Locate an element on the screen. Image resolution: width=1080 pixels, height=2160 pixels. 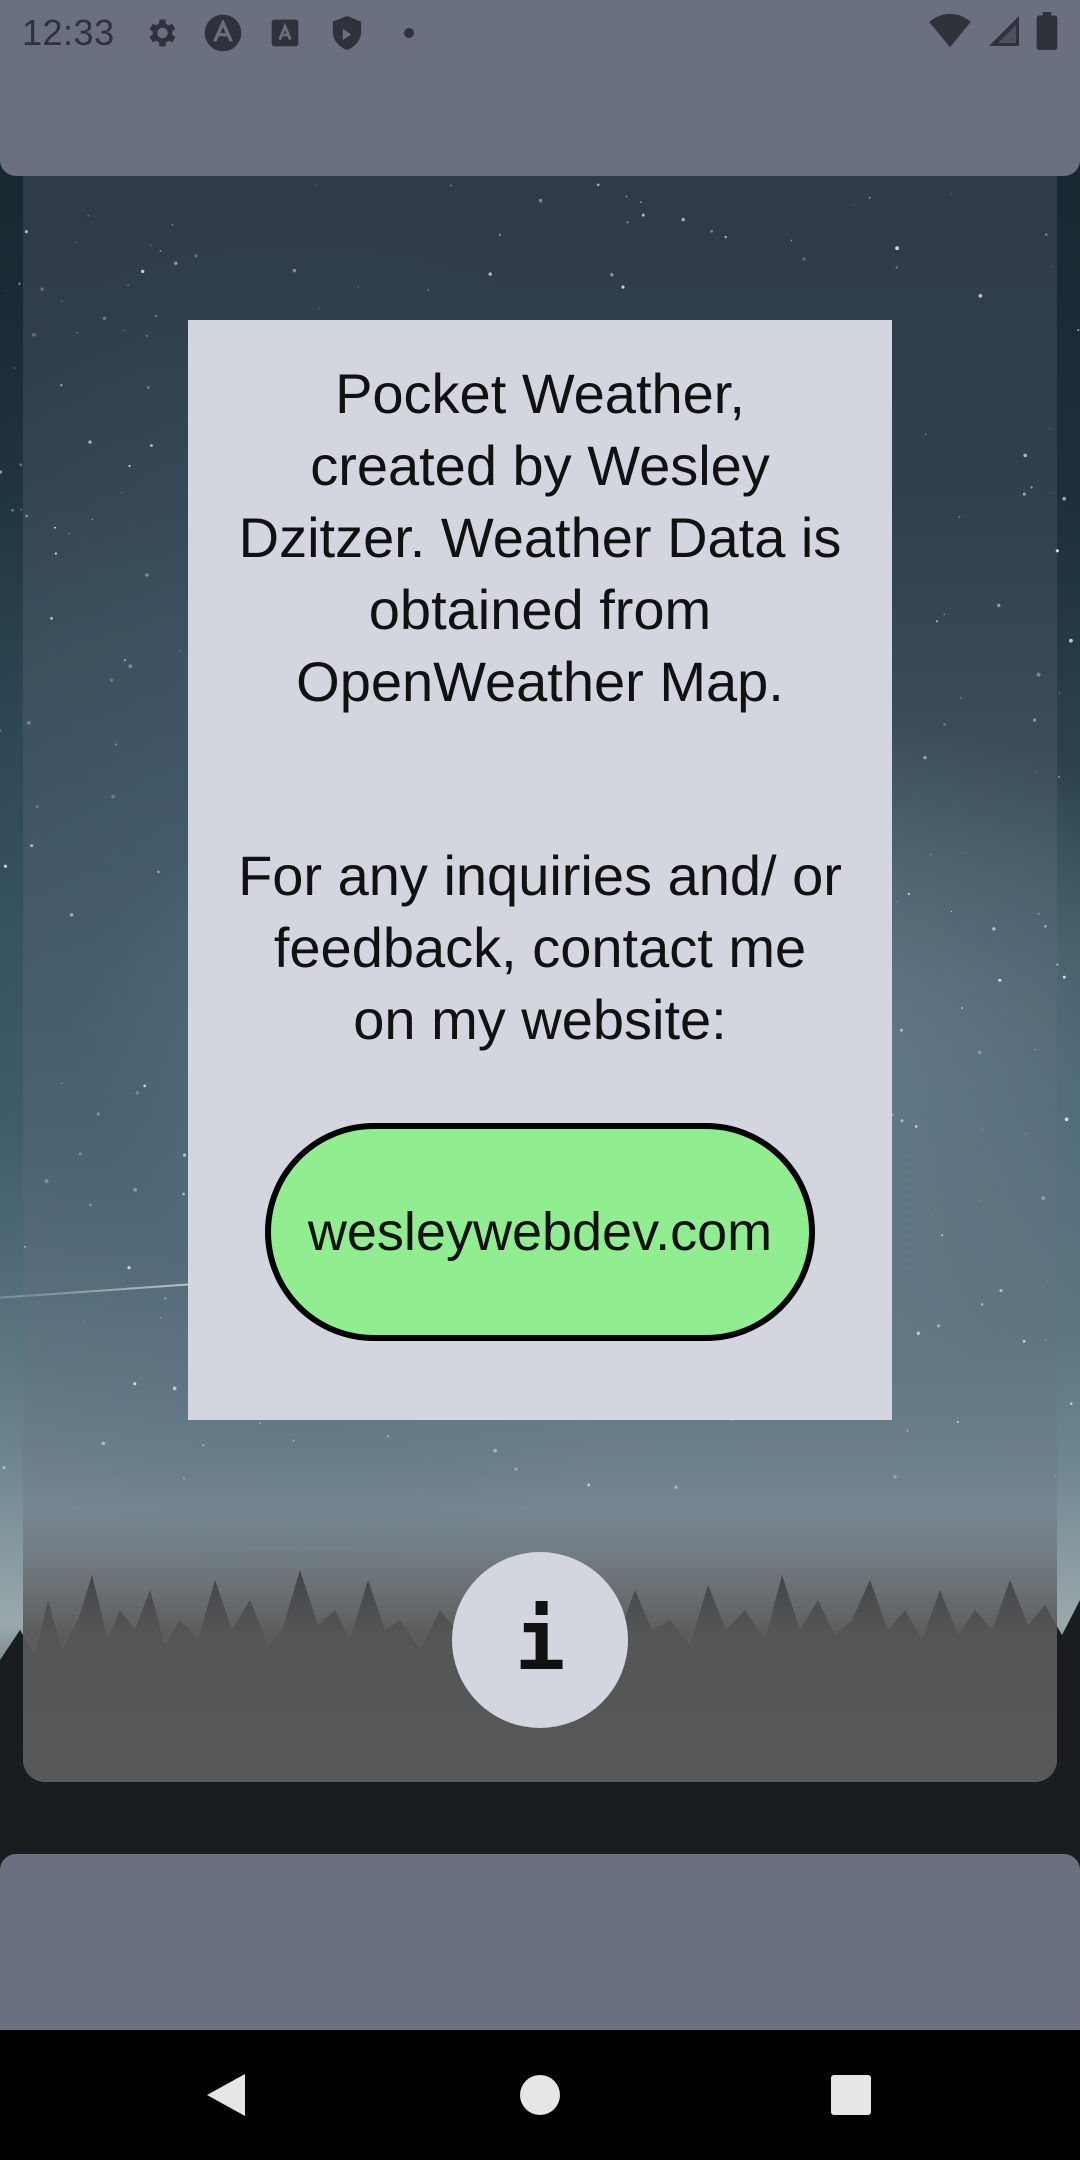
top-app-bar: 12:33 is located at coordinates (540, 88).